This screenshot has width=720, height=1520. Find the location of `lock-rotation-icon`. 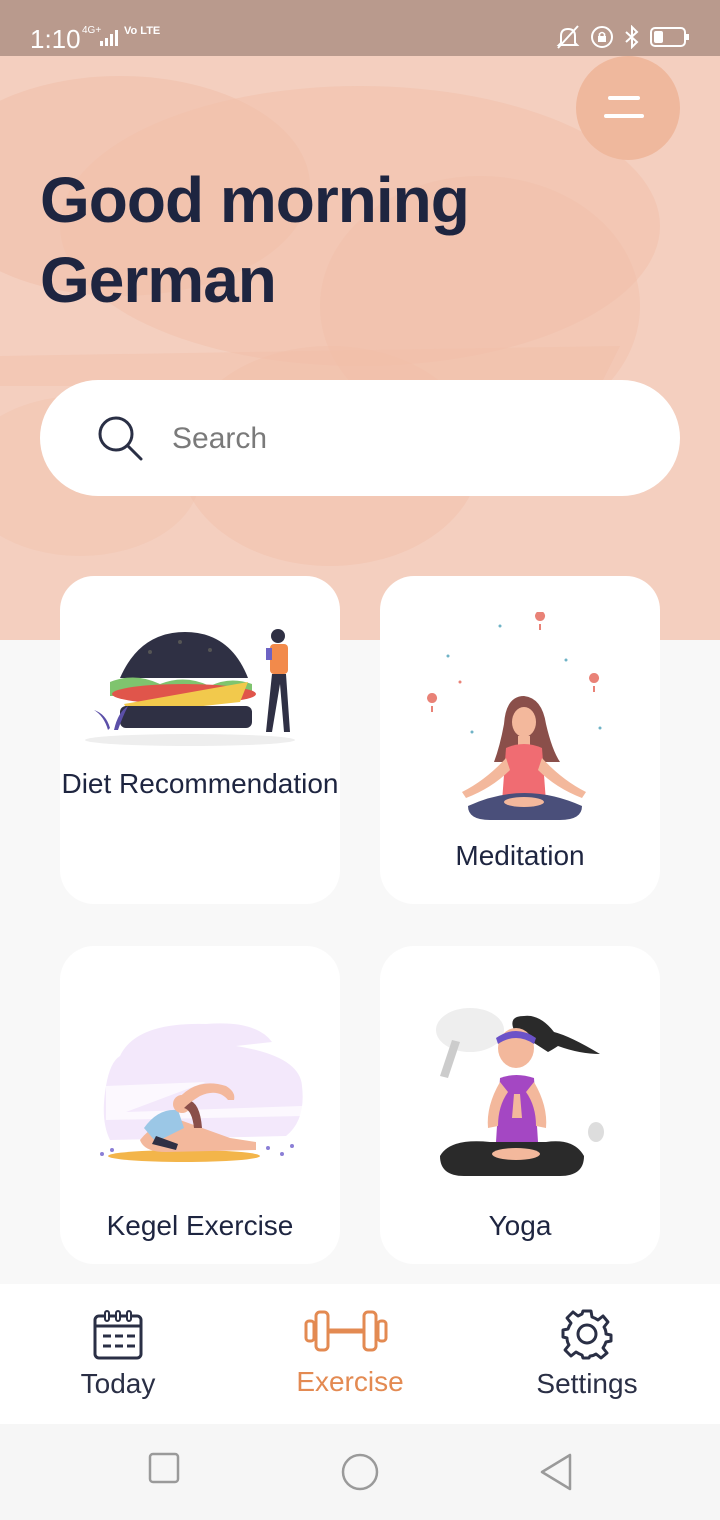

lock-rotation-icon is located at coordinates (602, 37).